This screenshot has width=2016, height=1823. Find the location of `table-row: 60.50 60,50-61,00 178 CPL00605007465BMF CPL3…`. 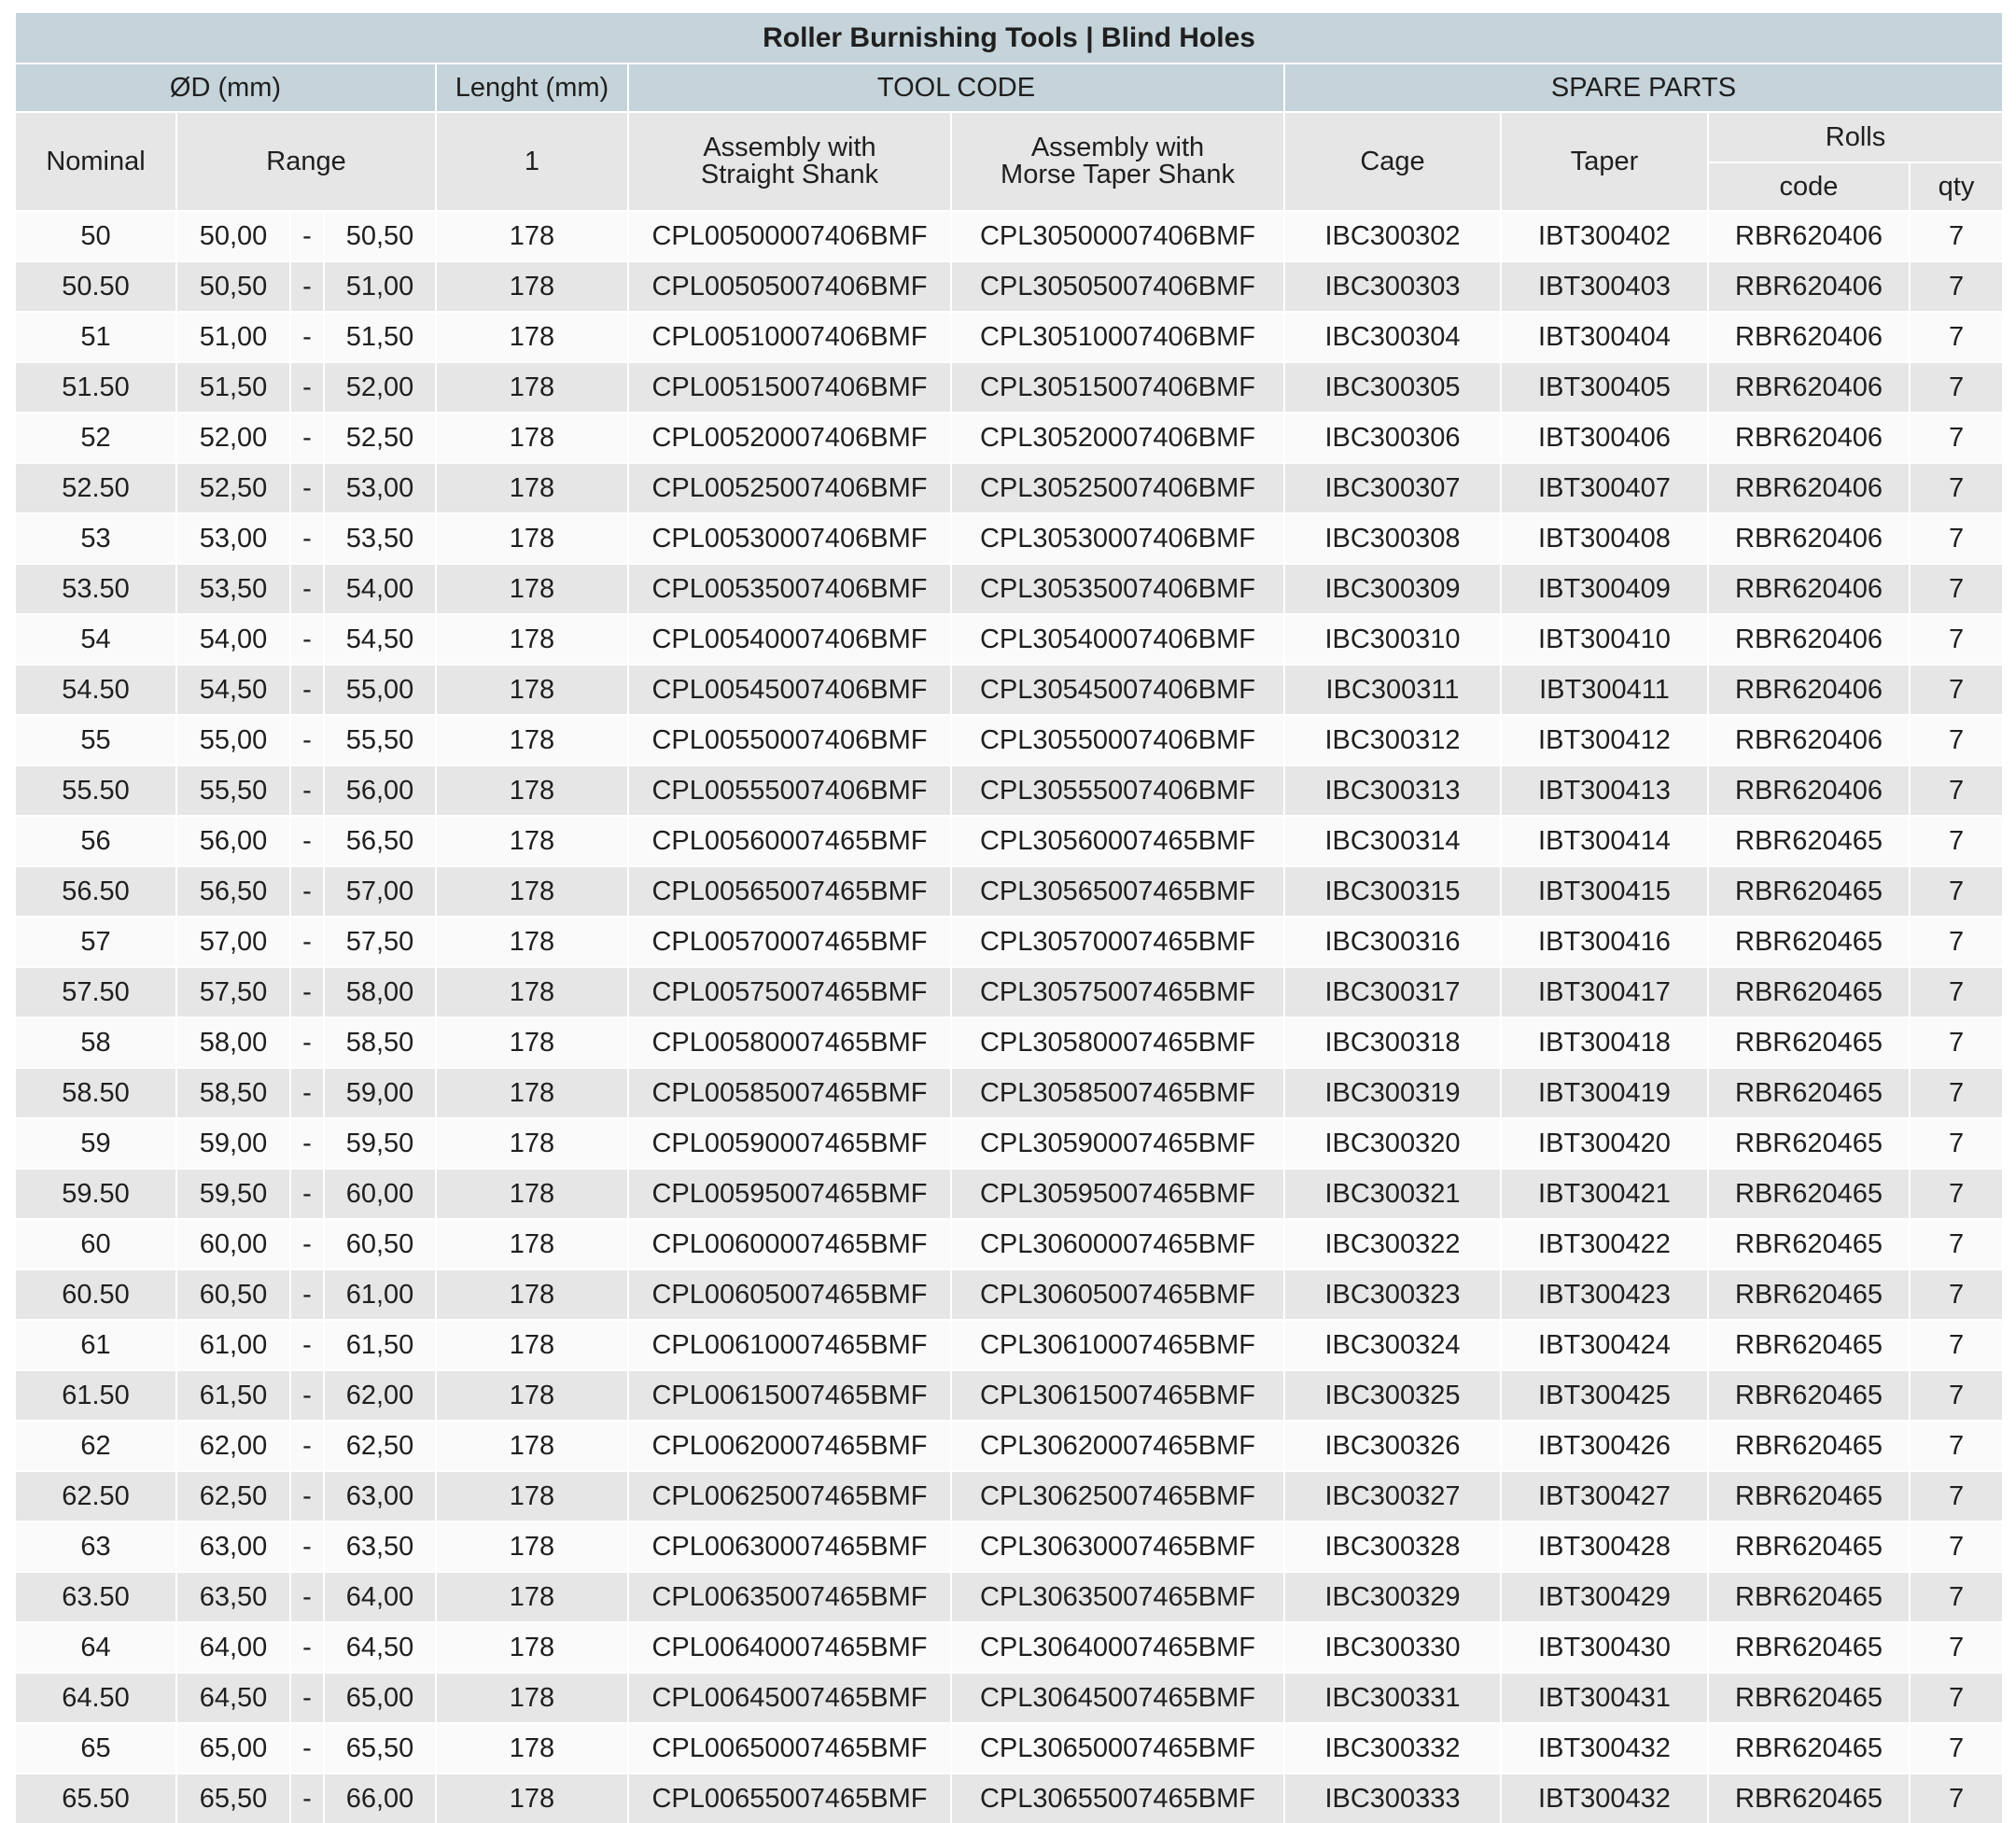

table-row: 60.50 60,50-61,00 178 CPL00605007465BMF CPL3… is located at coordinates (1009, 1294).